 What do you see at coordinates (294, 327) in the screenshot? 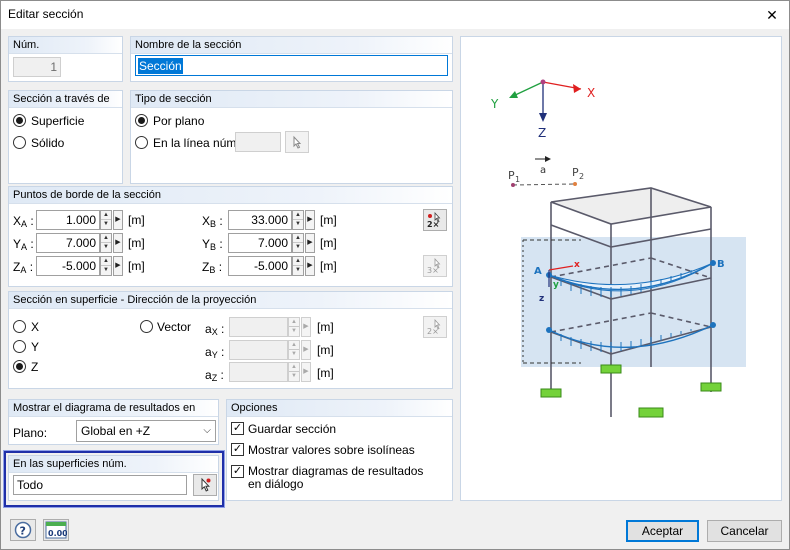
I see `ax-spinner: ▲ ▼` at bounding box center [294, 327].